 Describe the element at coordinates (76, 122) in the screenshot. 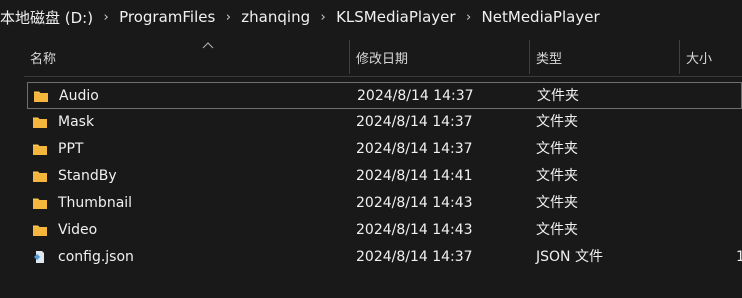

I see `file-name: Mask` at that location.